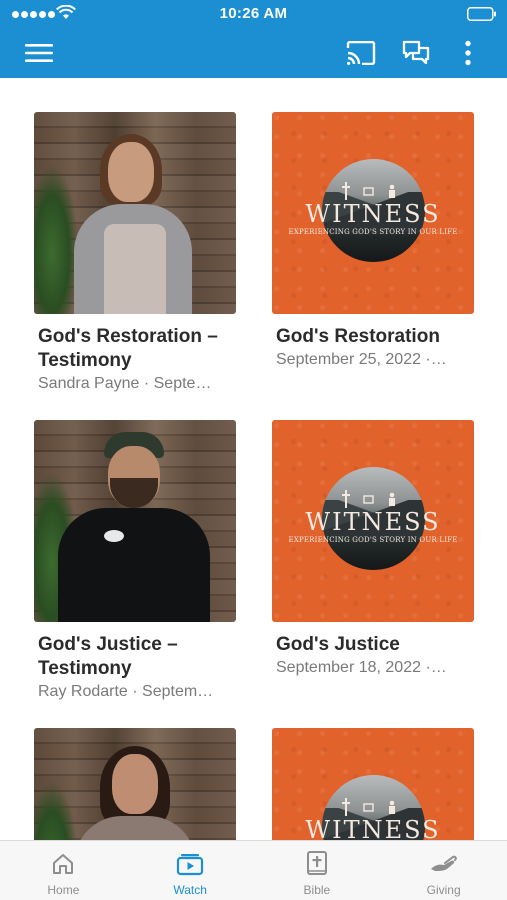 Image resolution: width=507 pixels, height=900 pixels. I want to click on cast-icon, so click(361, 53).